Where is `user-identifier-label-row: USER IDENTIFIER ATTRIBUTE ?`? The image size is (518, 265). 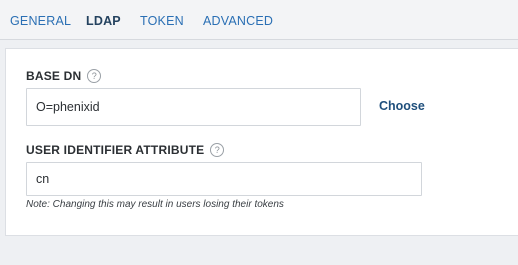 user-identifier-label-row: USER IDENTIFIER ATTRIBUTE ? is located at coordinates (125, 150).